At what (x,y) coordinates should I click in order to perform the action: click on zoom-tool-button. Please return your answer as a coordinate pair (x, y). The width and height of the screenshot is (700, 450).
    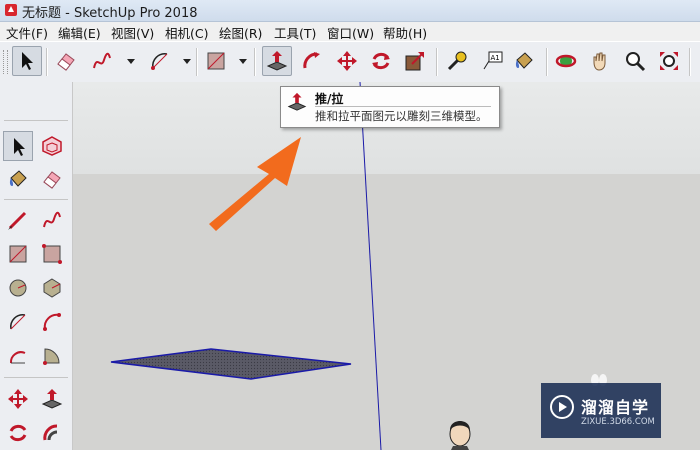
    Looking at the image, I should click on (635, 61).